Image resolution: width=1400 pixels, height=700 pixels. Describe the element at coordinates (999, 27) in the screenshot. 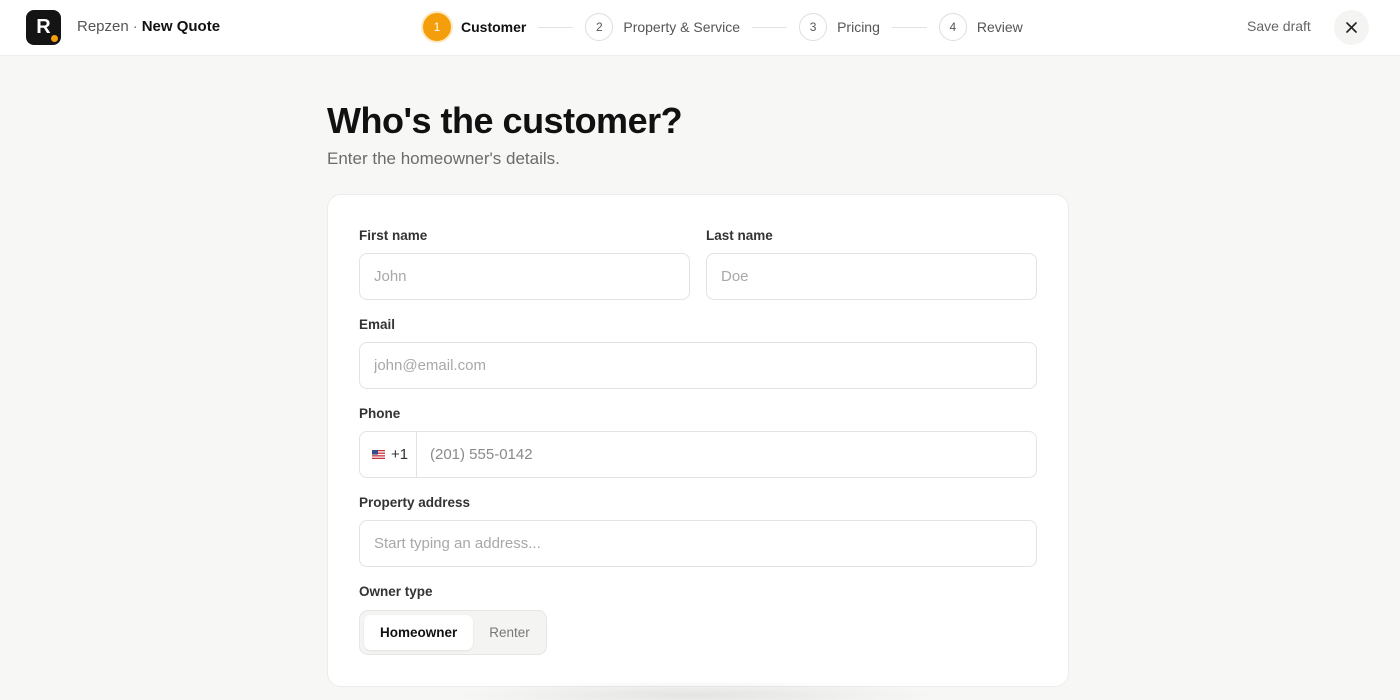

I see `step-label: Review` at that location.